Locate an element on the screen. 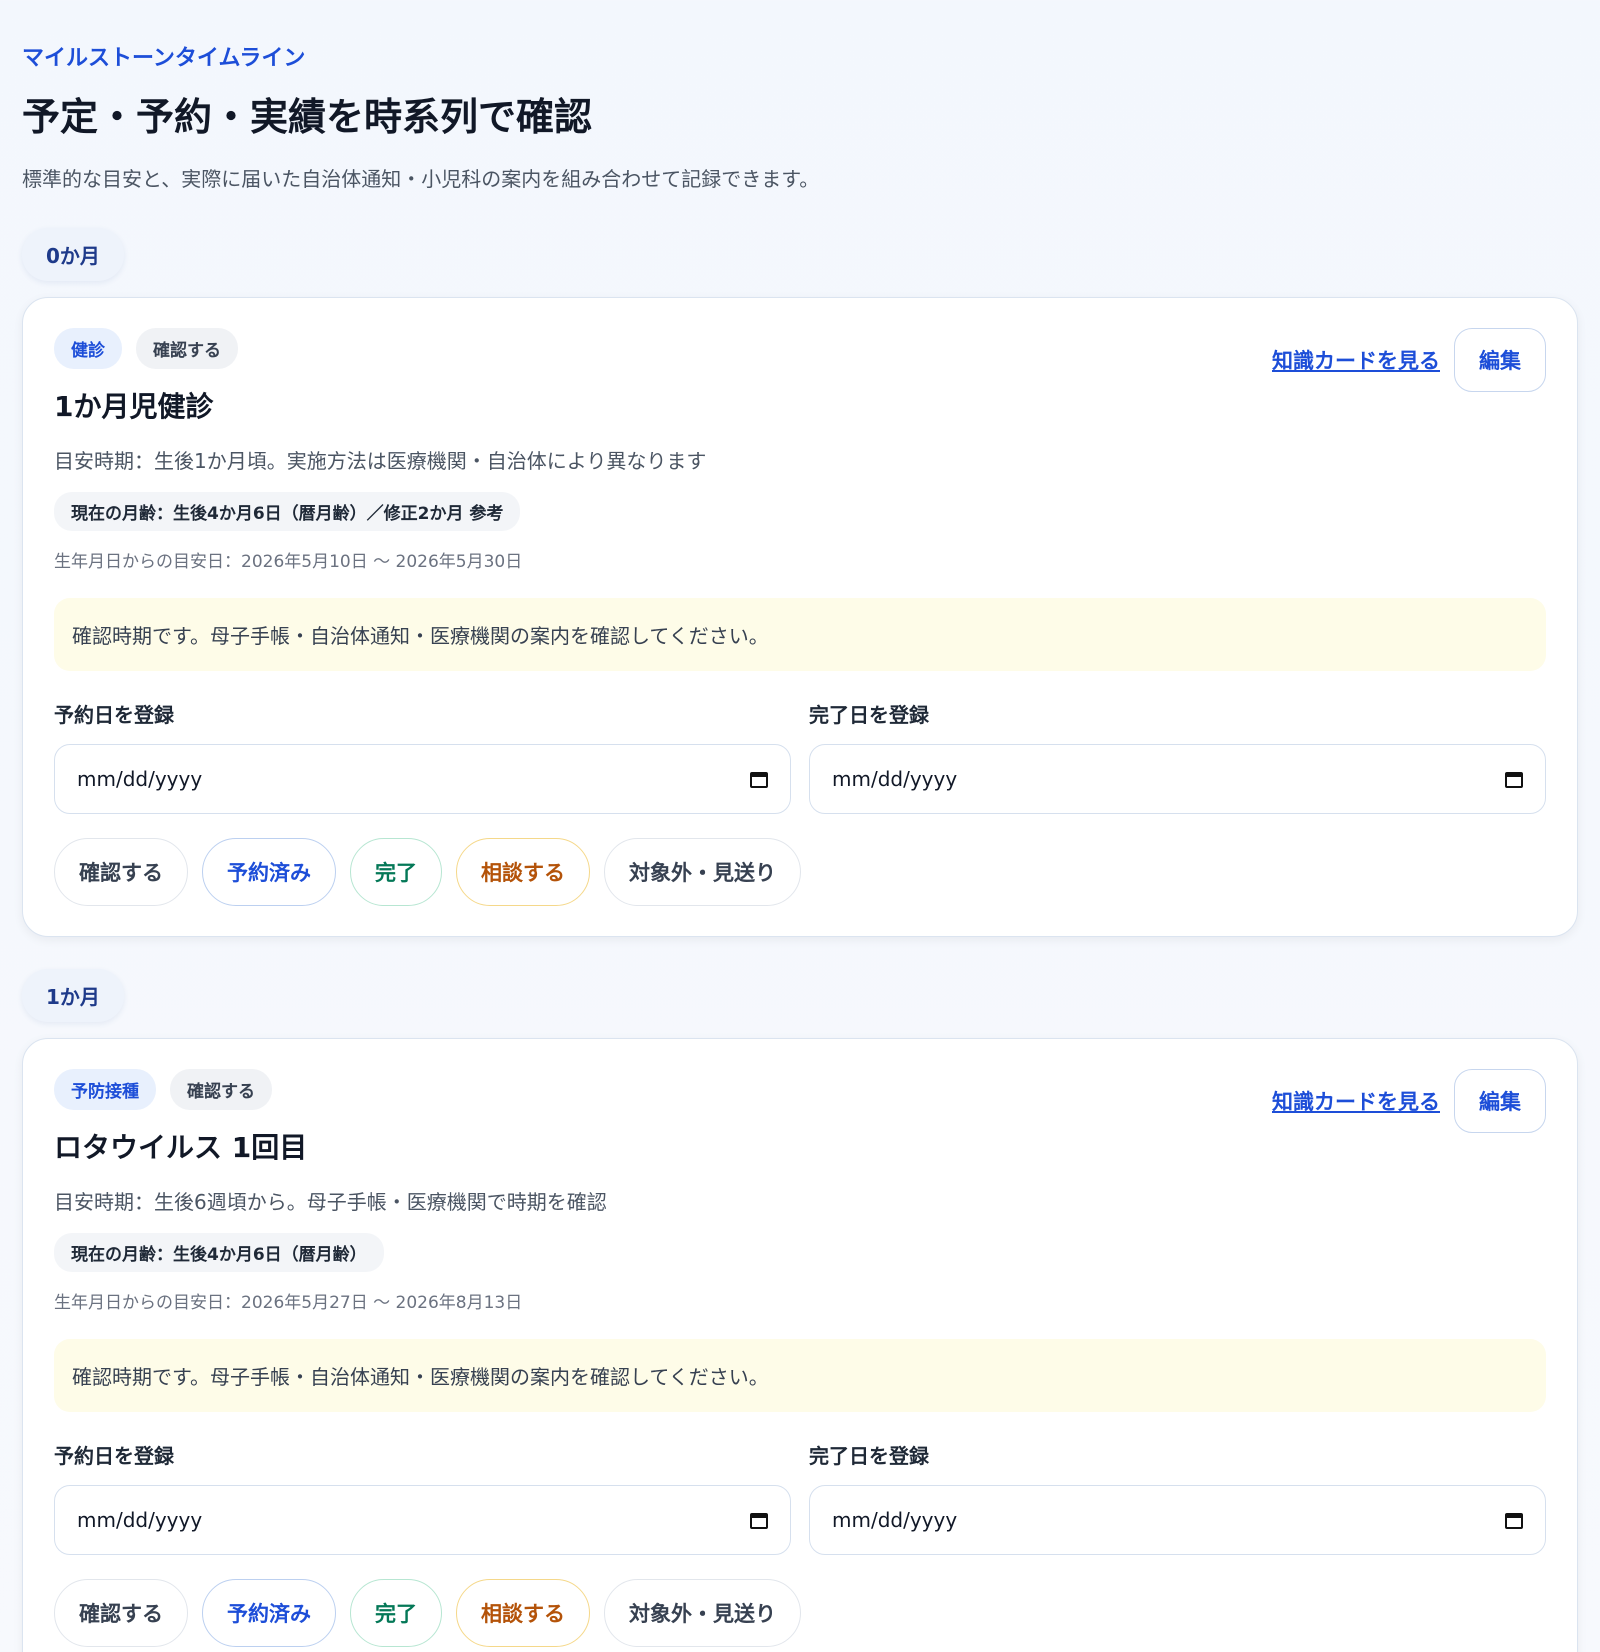 Image resolution: width=1600 pixels, height=1652 pixels. current-age-chip: 現在の月齢：生後4か月6日（暦月齢）／修正2か月 参考 is located at coordinates (287, 511).